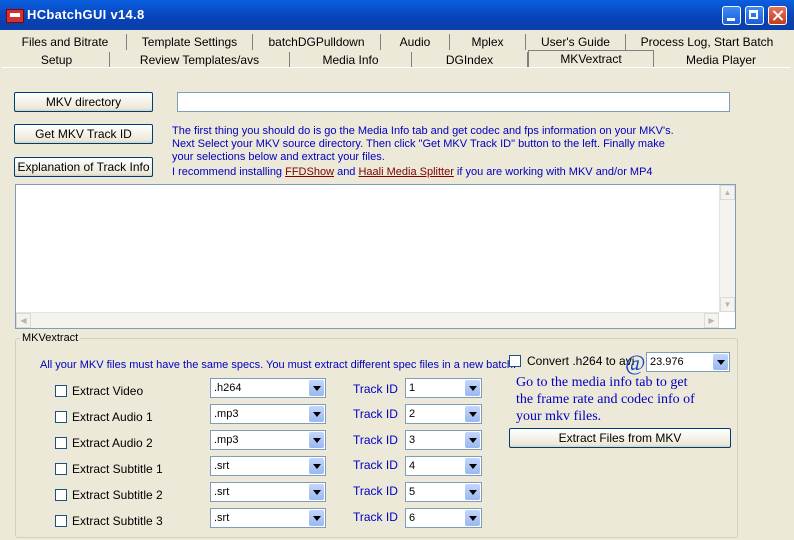 The image size is (794, 540). I want to click on scroll-up-icon: ▲, so click(727, 192).